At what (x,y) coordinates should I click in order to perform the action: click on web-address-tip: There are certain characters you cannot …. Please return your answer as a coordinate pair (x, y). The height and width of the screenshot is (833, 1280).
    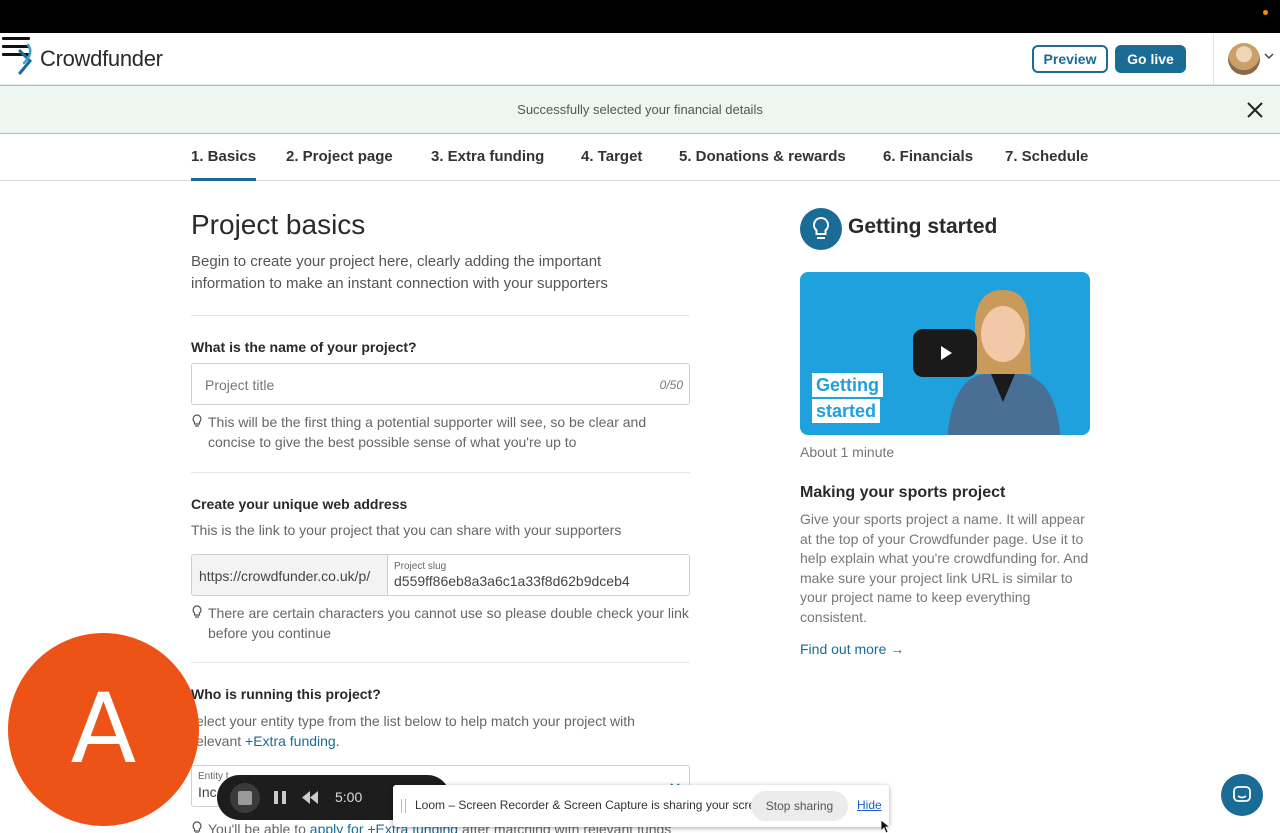
    Looking at the image, I should click on (441, 623).